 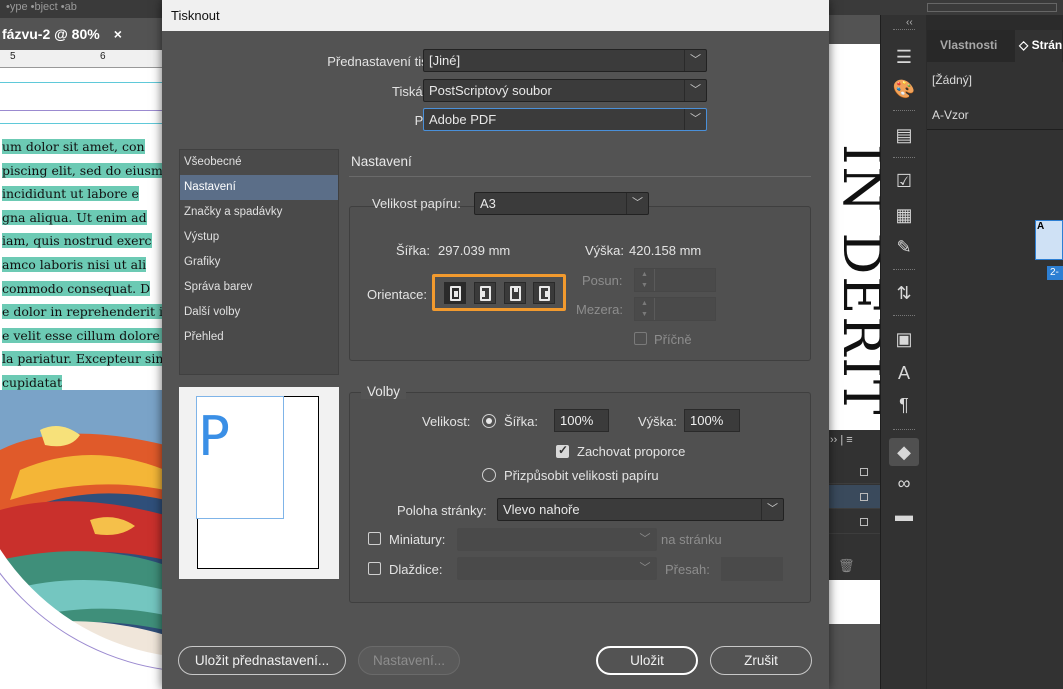 I want to click on page-thumbnail-master-letter: A, so click(x=1041, y=226).